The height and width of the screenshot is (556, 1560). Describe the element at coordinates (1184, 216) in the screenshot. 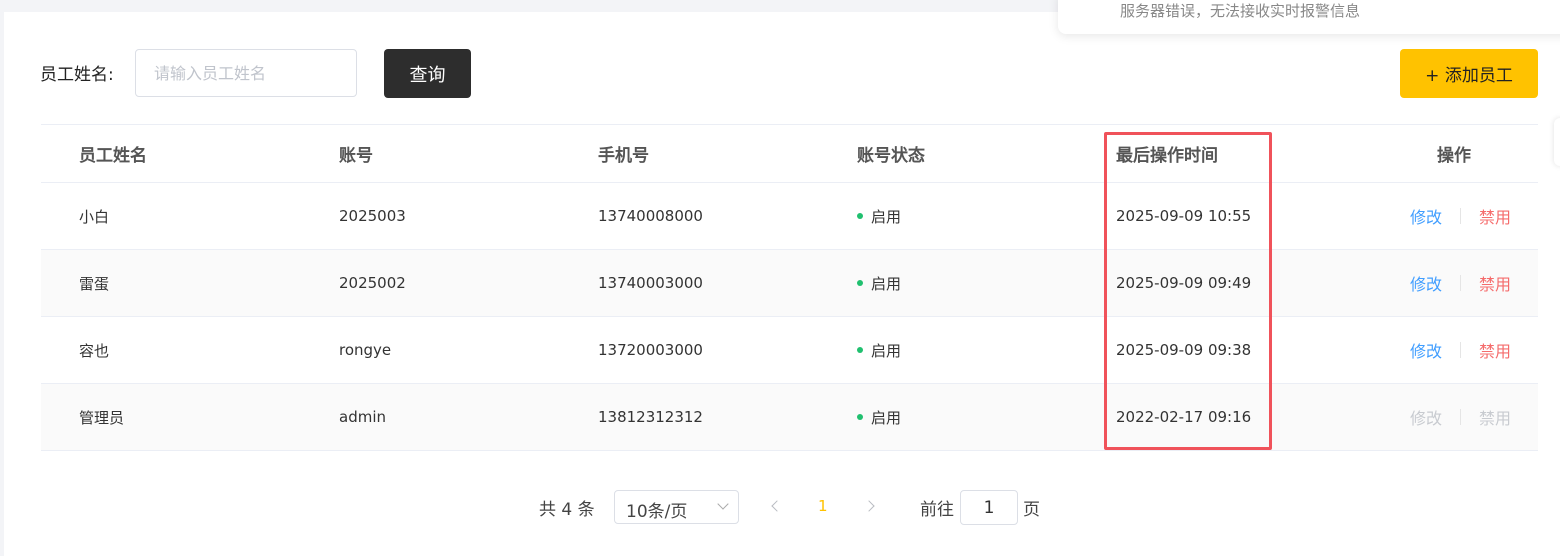

I see `cell-last-time: 2025-09-09 10:55` at that location.